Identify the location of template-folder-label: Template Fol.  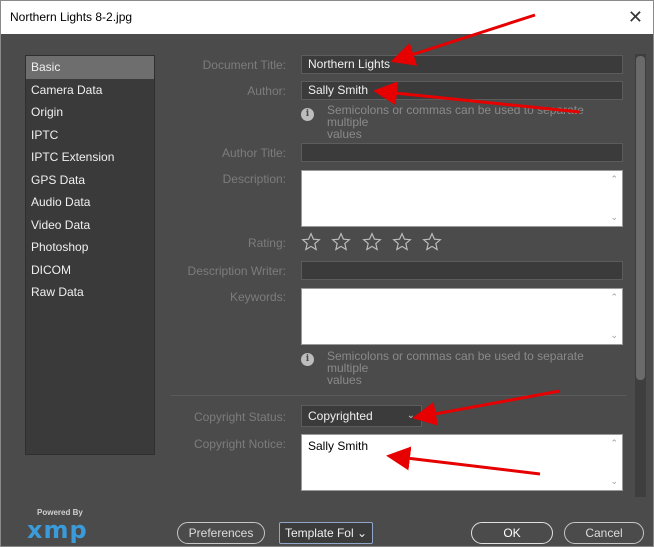
(319, 533).